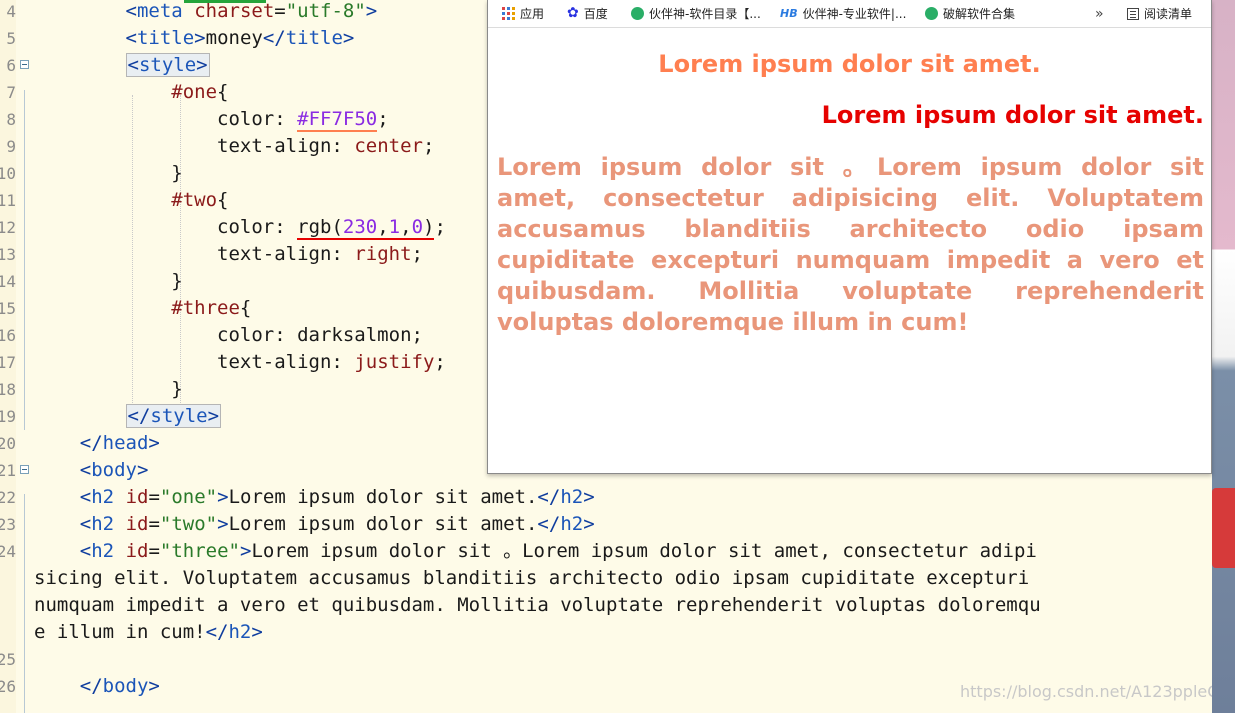 The image size is (1235, 713). I want to click on code-text: </head>, so click(119, 443).